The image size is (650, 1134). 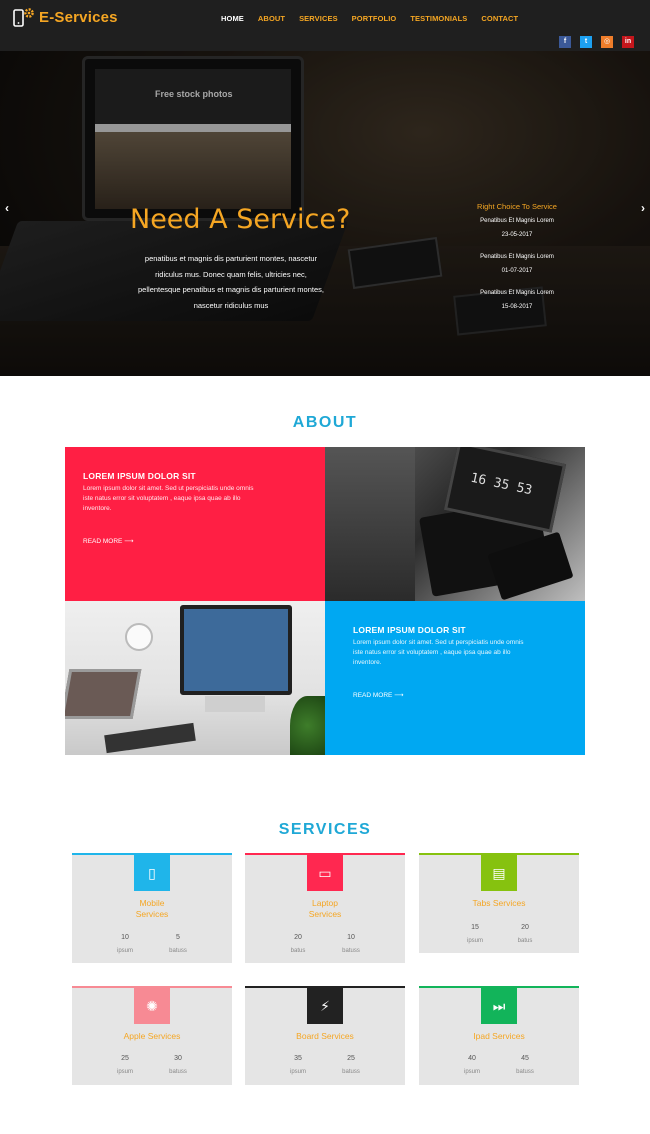 I want to click on twitter-icon: t, so click(x=586, y=42).